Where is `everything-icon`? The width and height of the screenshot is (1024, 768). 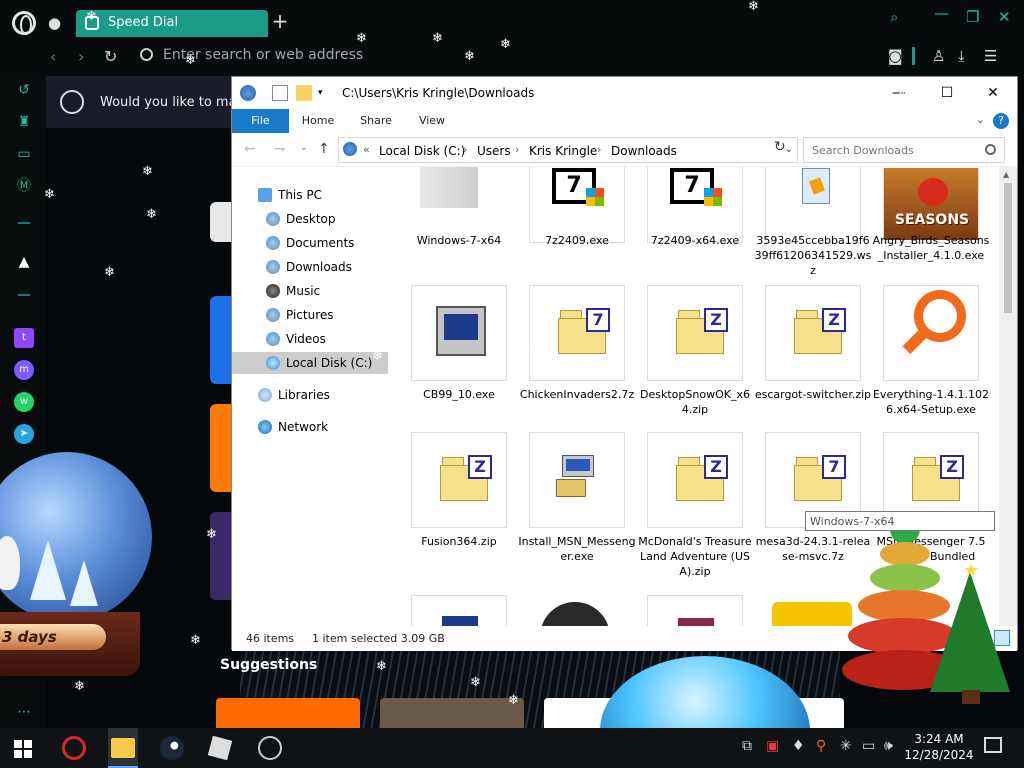
everything-icon is located at coordinates (932, 324).